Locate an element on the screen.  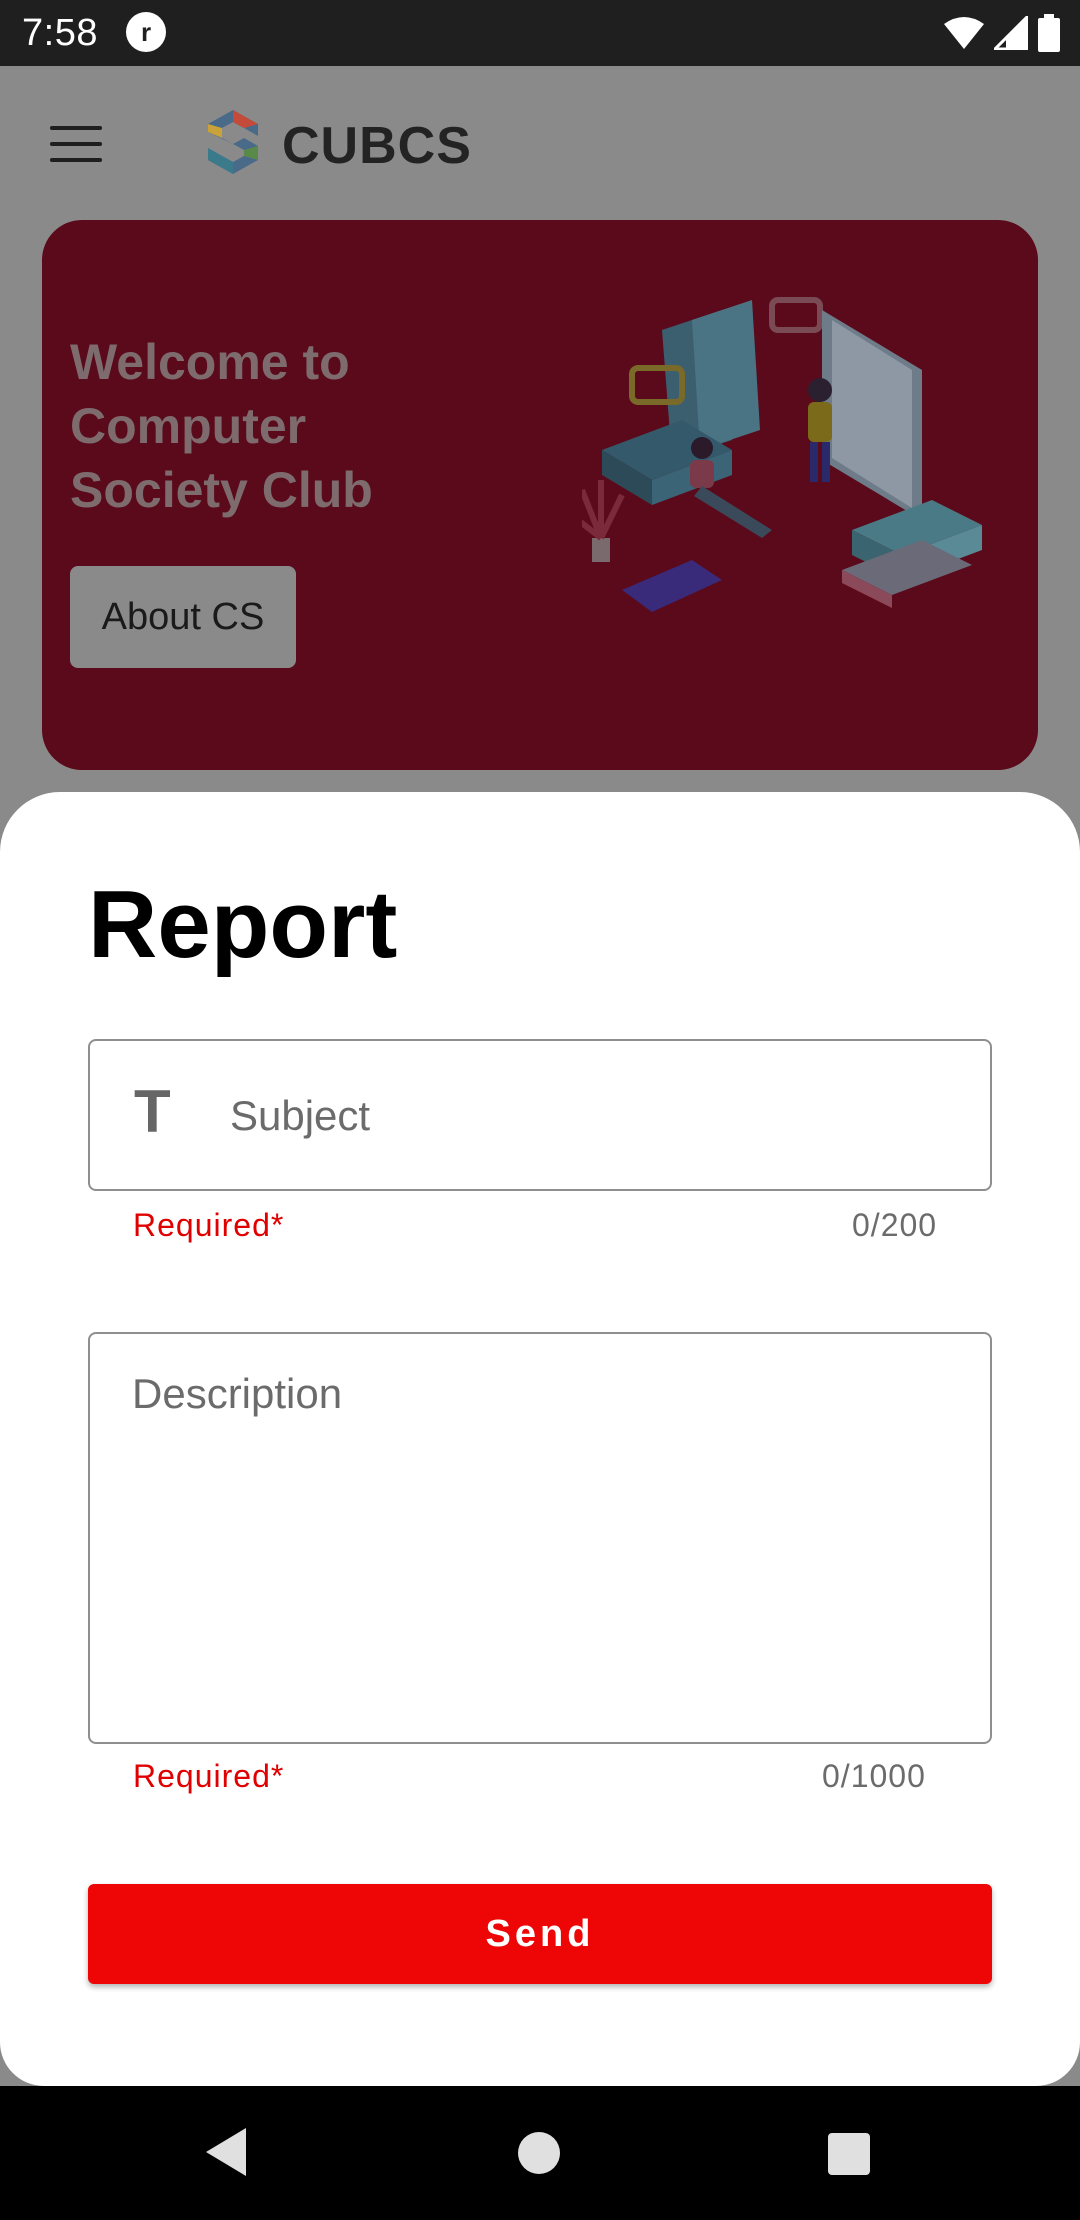
notification-app-icon: r is located at coordinates (146, 32).